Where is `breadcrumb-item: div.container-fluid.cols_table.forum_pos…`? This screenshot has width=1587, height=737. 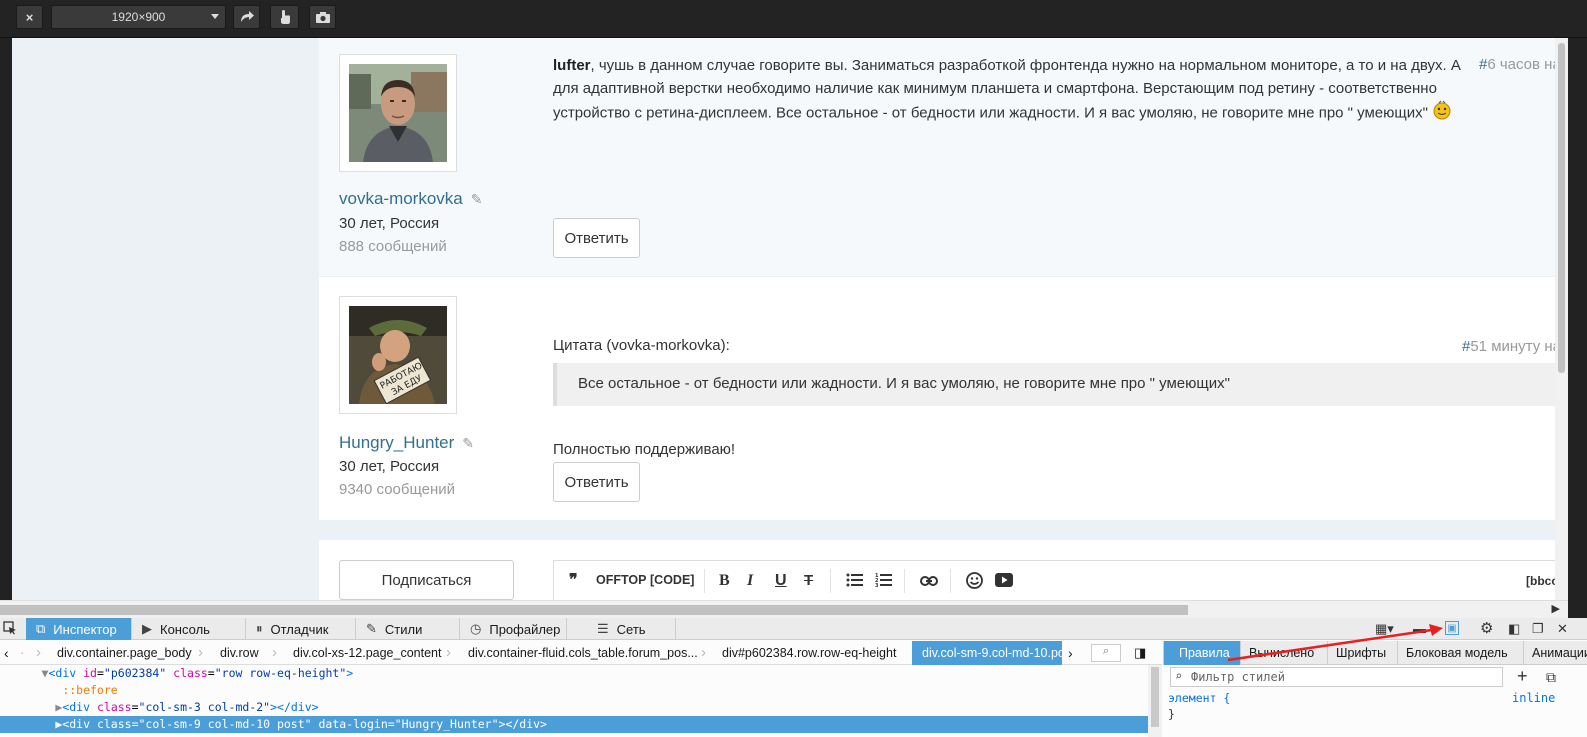
breadcrumb-item: div.container-fluid.cols_table.forum_pos… is located at coordinates (583, 653).